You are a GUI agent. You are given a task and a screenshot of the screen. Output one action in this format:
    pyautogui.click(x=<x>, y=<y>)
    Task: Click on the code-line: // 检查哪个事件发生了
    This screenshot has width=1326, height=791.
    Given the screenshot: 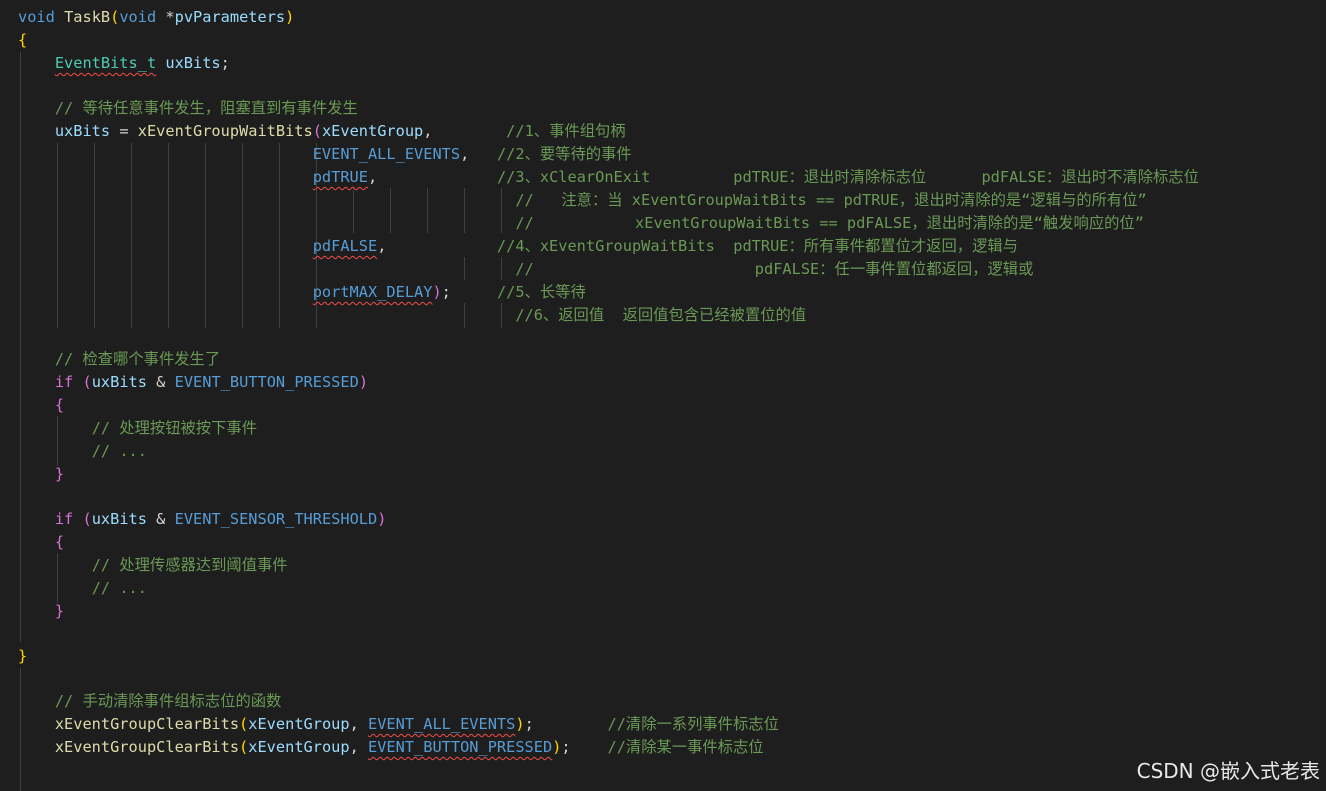 What is the action you would take?
    pyautogui.click(x=119, y=359)
    